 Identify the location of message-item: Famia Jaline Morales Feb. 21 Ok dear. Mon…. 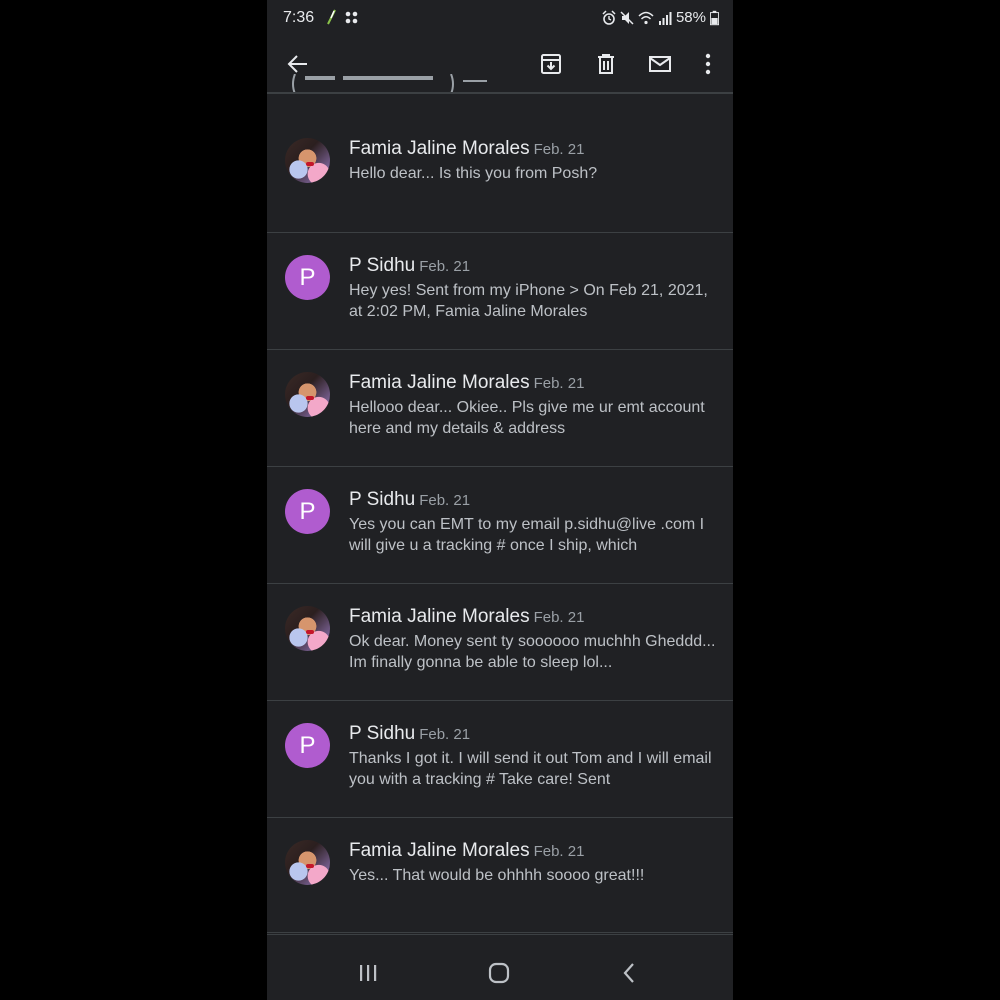
(500, 642).